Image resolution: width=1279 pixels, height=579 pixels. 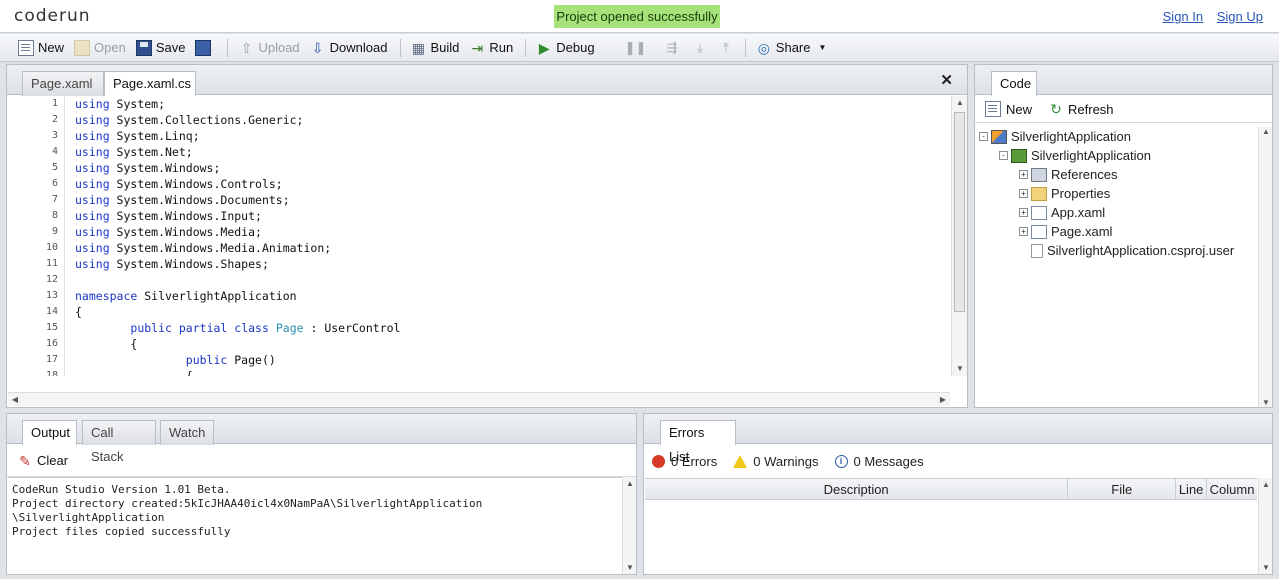 I want to click on code-line: 7 using System.Windows.Documents;, so click(x=483, y=200).